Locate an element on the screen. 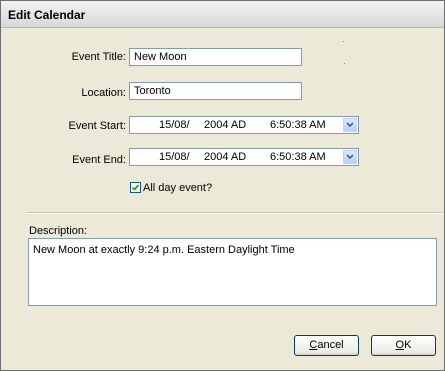  event-title-label: Event Title: is located at coordinates (98, 57).